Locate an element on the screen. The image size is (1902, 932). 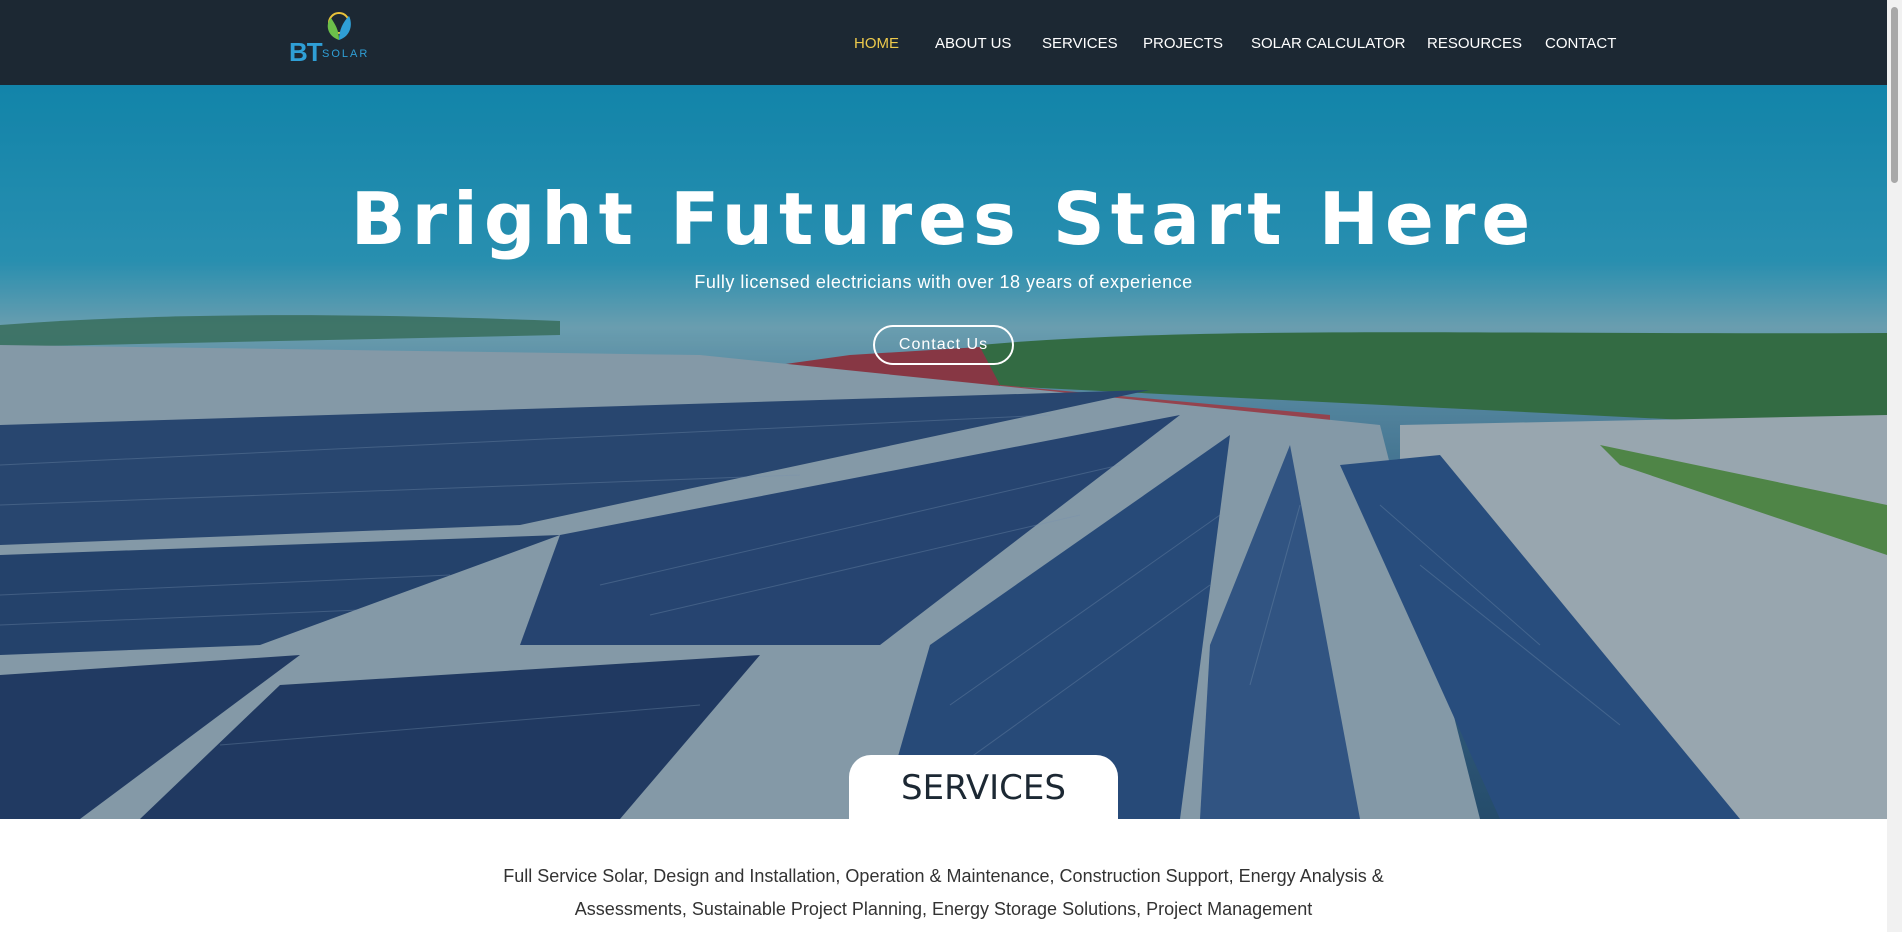
nav-projects: PROJECTS is located at coordinates (1183, 43).